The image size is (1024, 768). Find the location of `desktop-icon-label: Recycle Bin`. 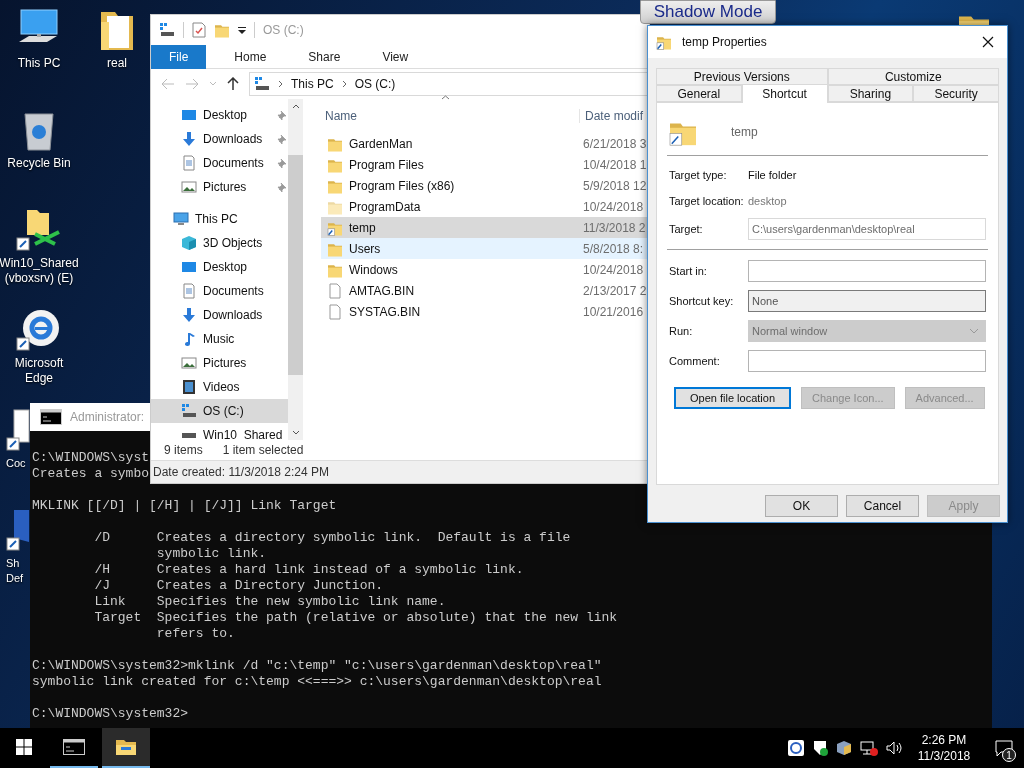

desktop-icon-label: Recycle Bin is located at coordinates (39, 163).